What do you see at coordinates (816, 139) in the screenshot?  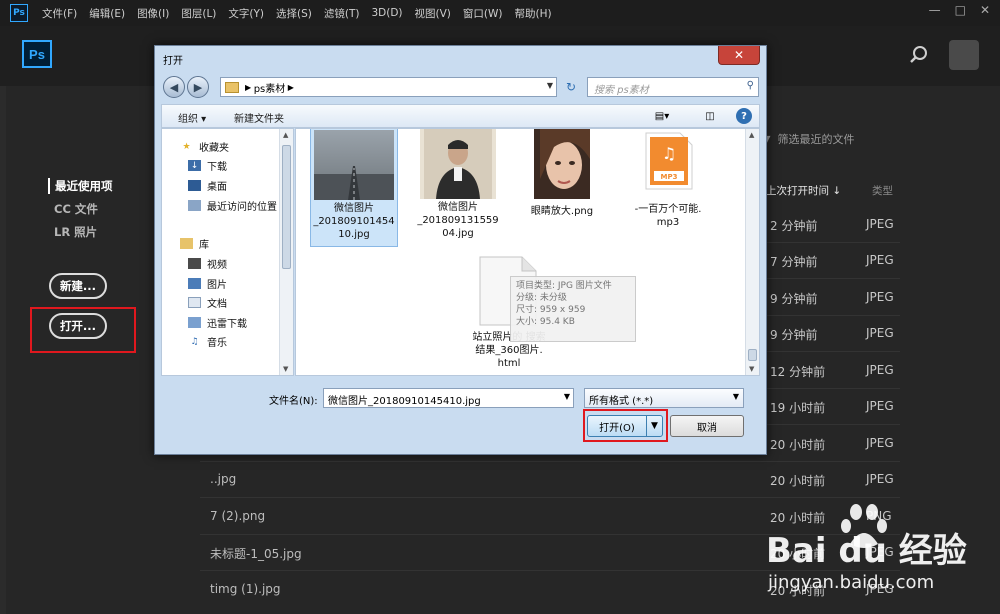 I see `filter-placeholder: 筛选最近的文件` at bounding box center [816, 139].